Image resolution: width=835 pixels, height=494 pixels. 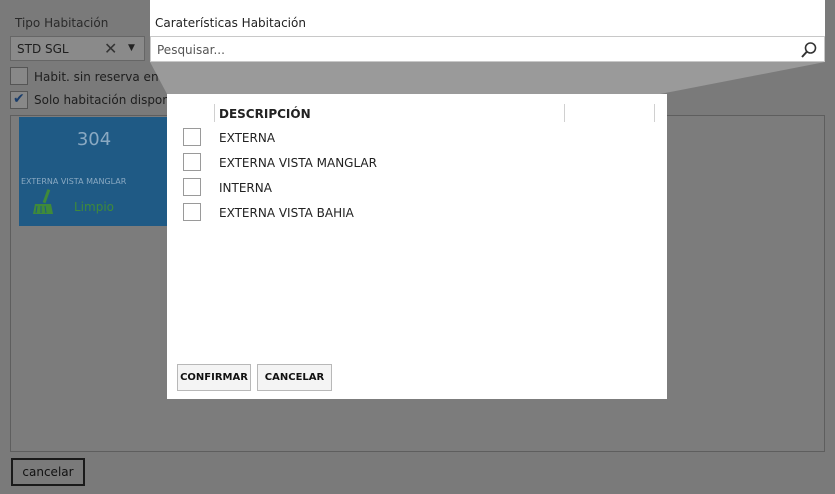 What do you see at coordinates (43, 201) in the screenshot?
I see `broom-icon` at bounding box center [43, 201].